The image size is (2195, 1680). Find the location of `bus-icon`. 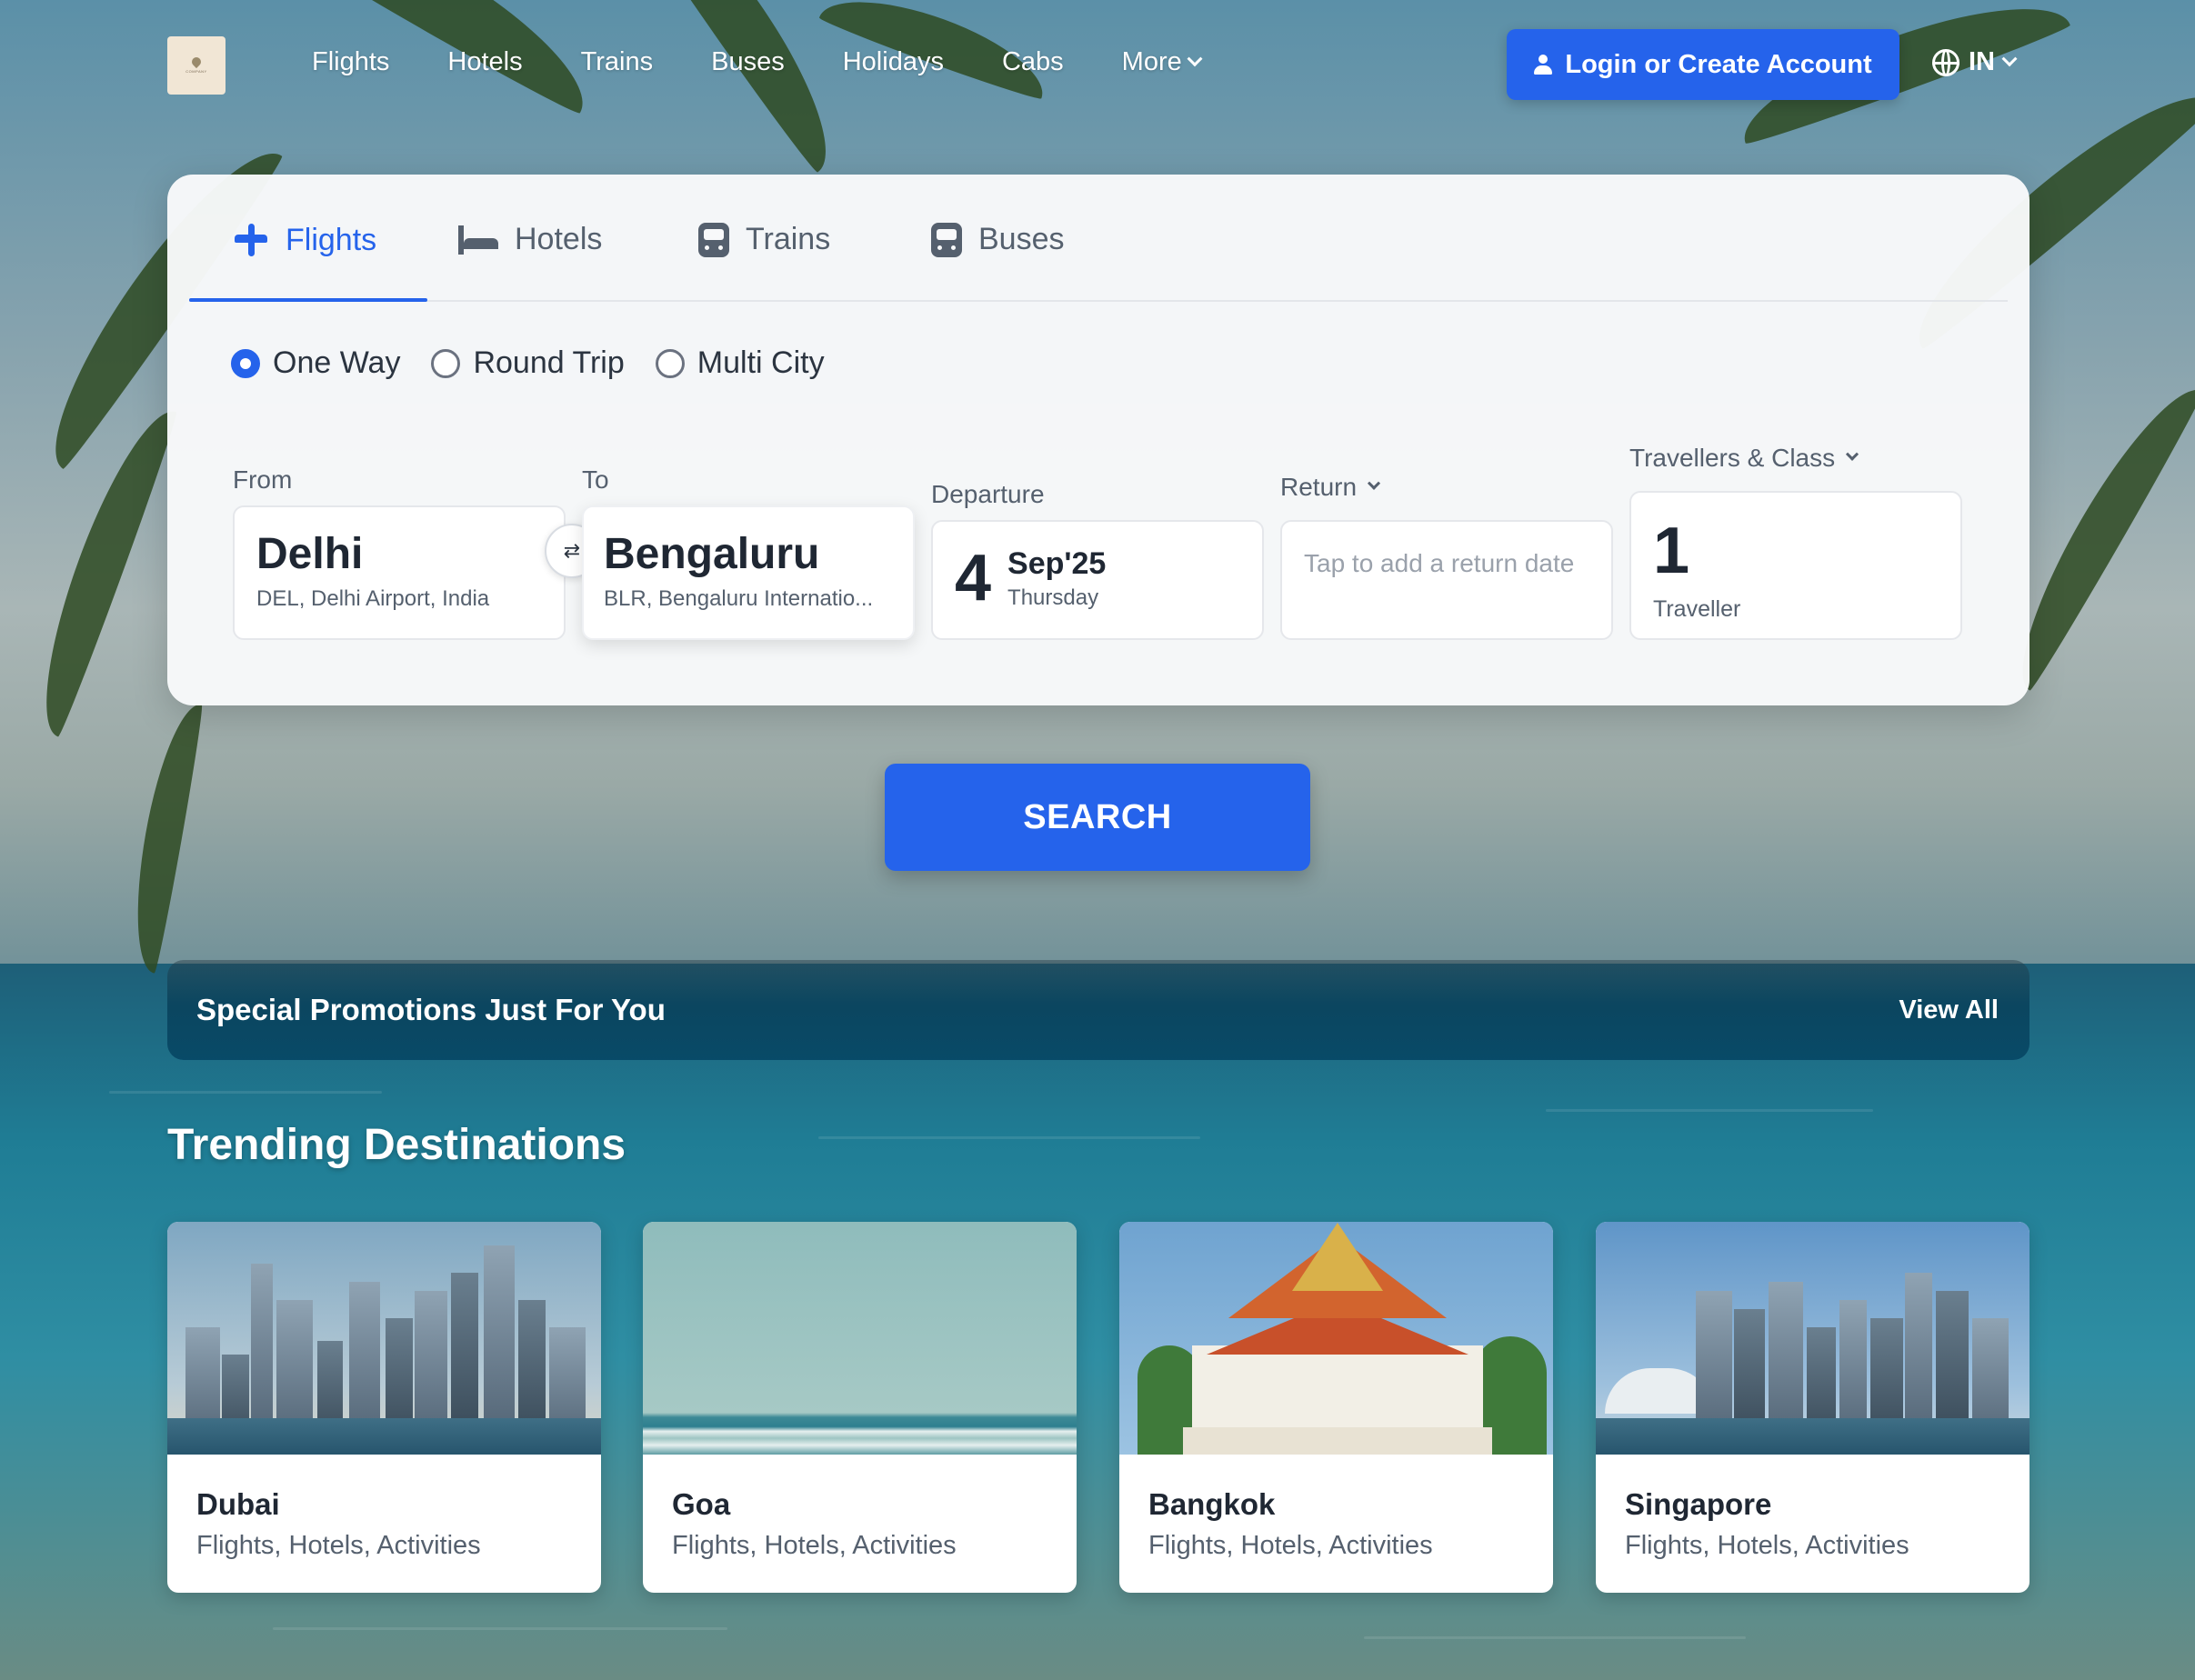

bus-icon is located at coordinates (946, 240).